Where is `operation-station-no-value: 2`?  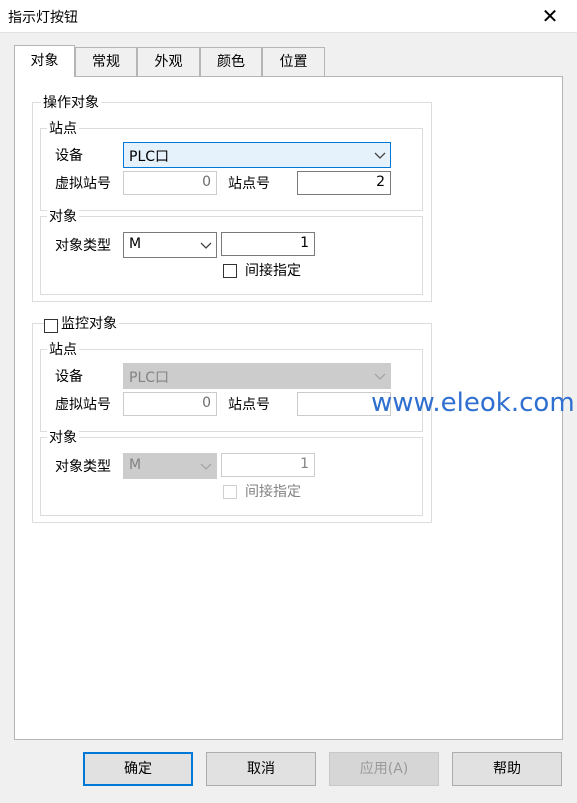 operation-station-no-value: 2 is located at coordinates (380, 182).